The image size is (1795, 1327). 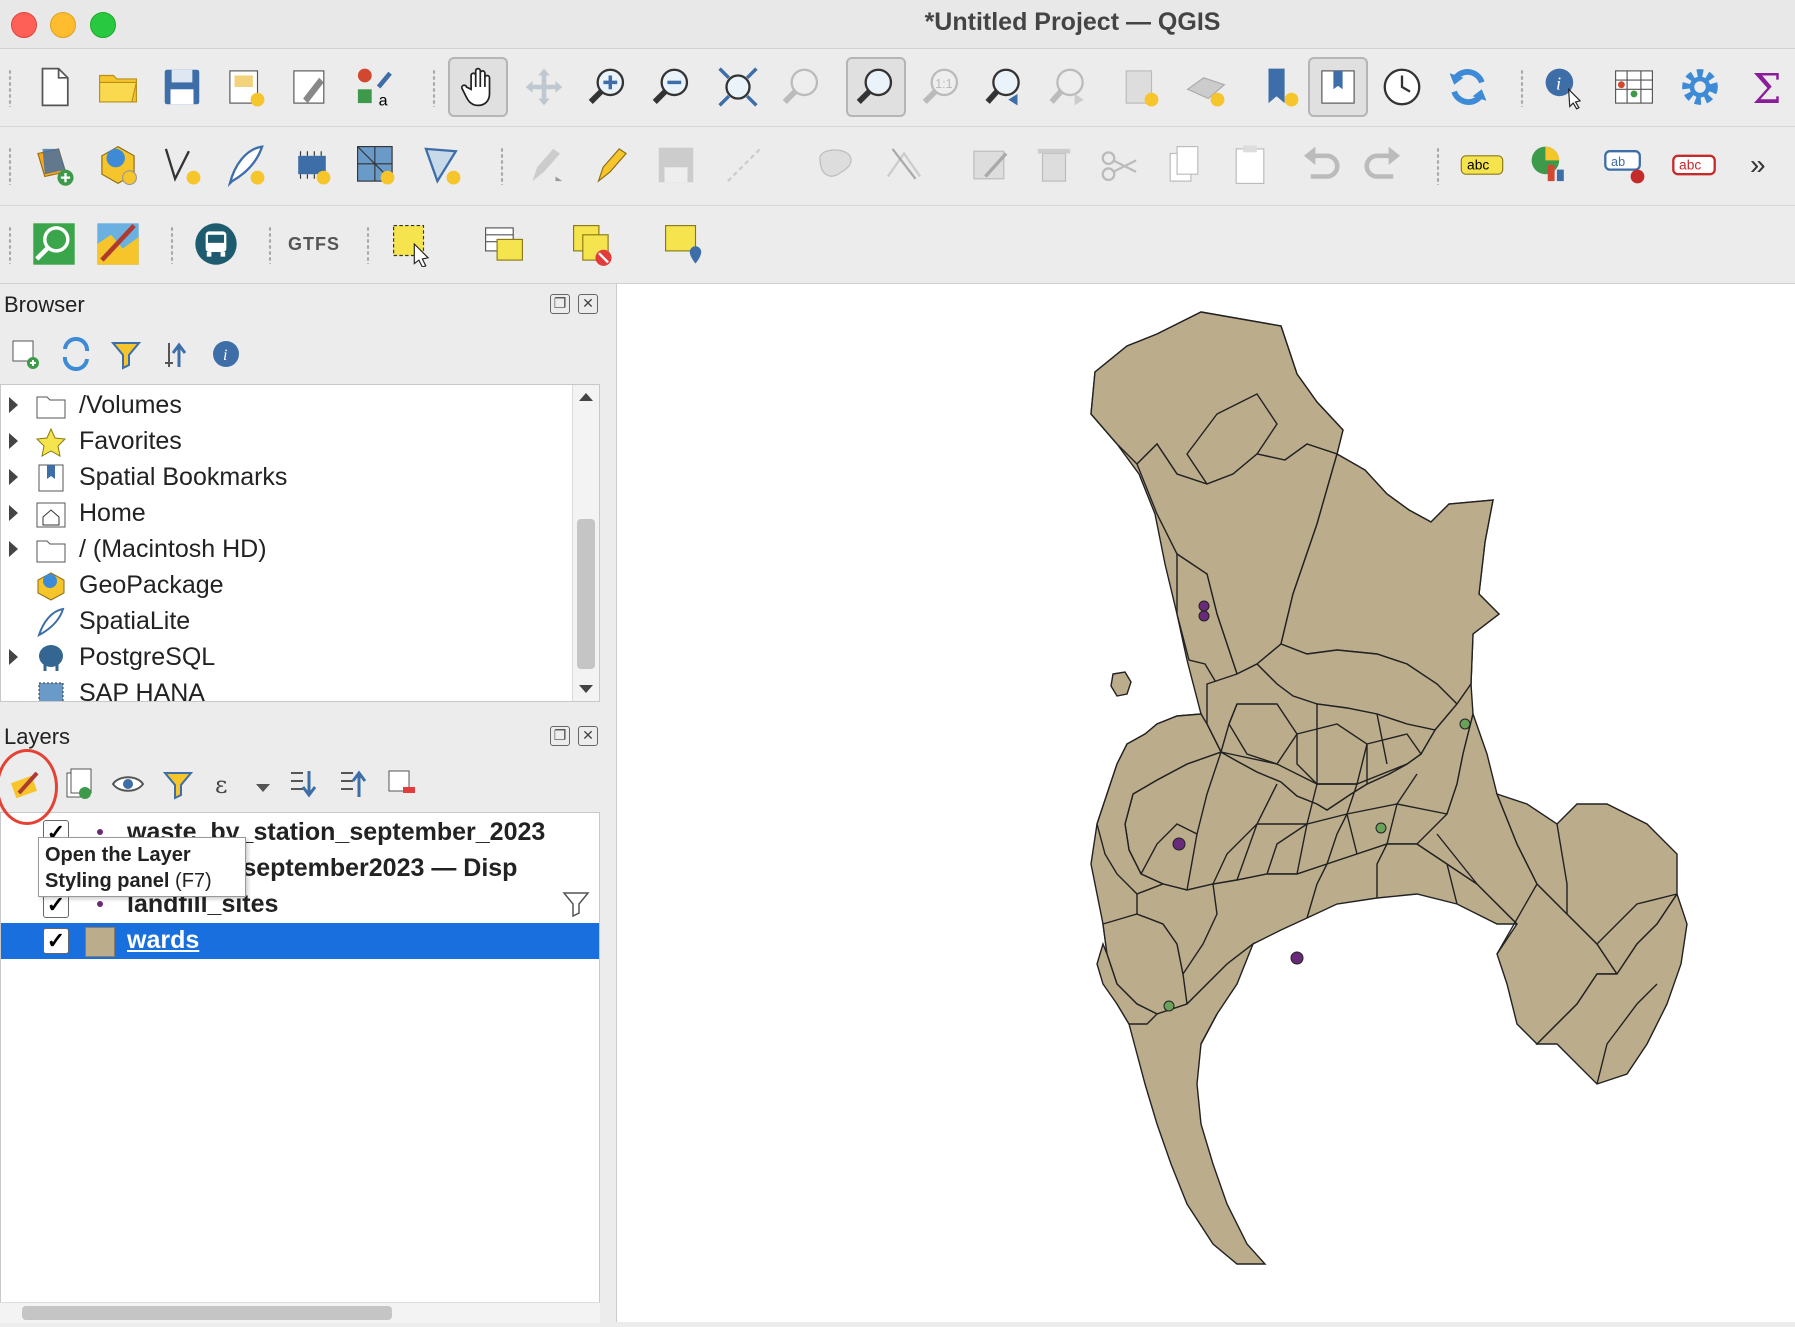 What do you see at coordinates (126, 354) in the screenshot?
I see `filter-browser-icon` at bounding box center [126, 354].